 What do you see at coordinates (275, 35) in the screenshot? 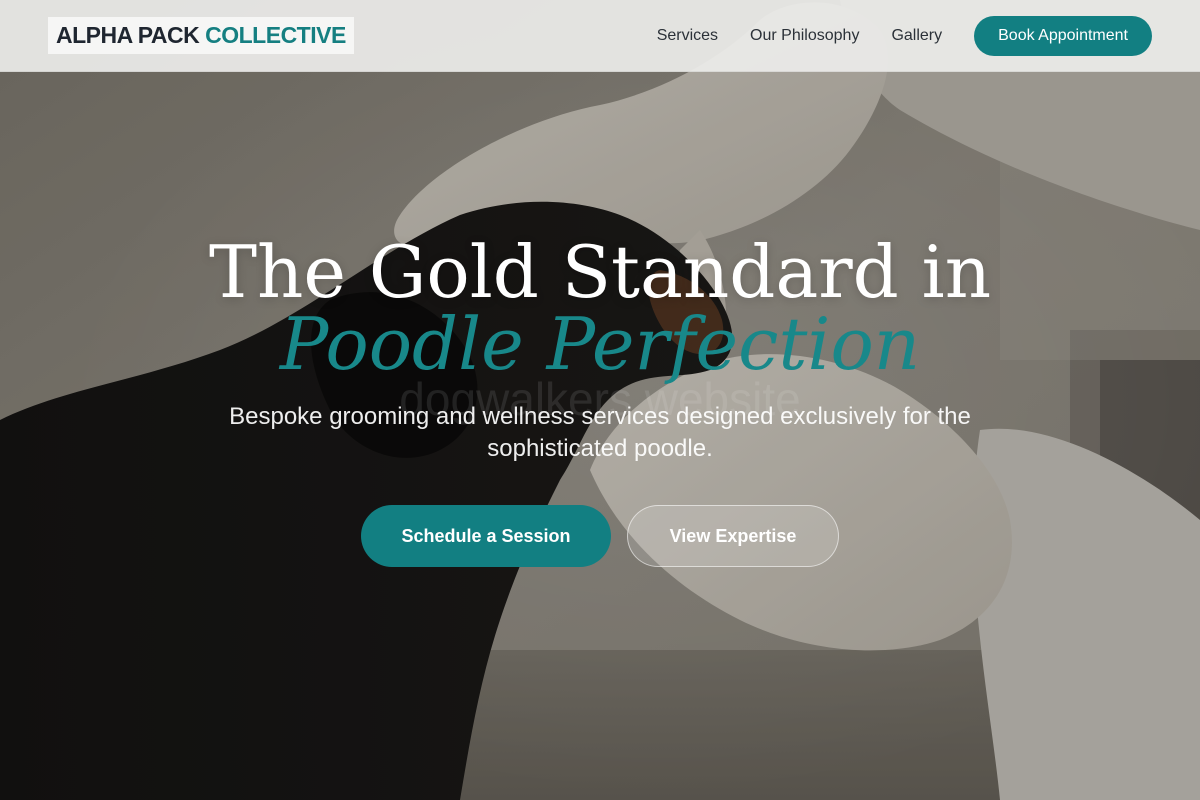
I see `brand-name-part2: COLLECTIVE` at bounding box center [275, 35].